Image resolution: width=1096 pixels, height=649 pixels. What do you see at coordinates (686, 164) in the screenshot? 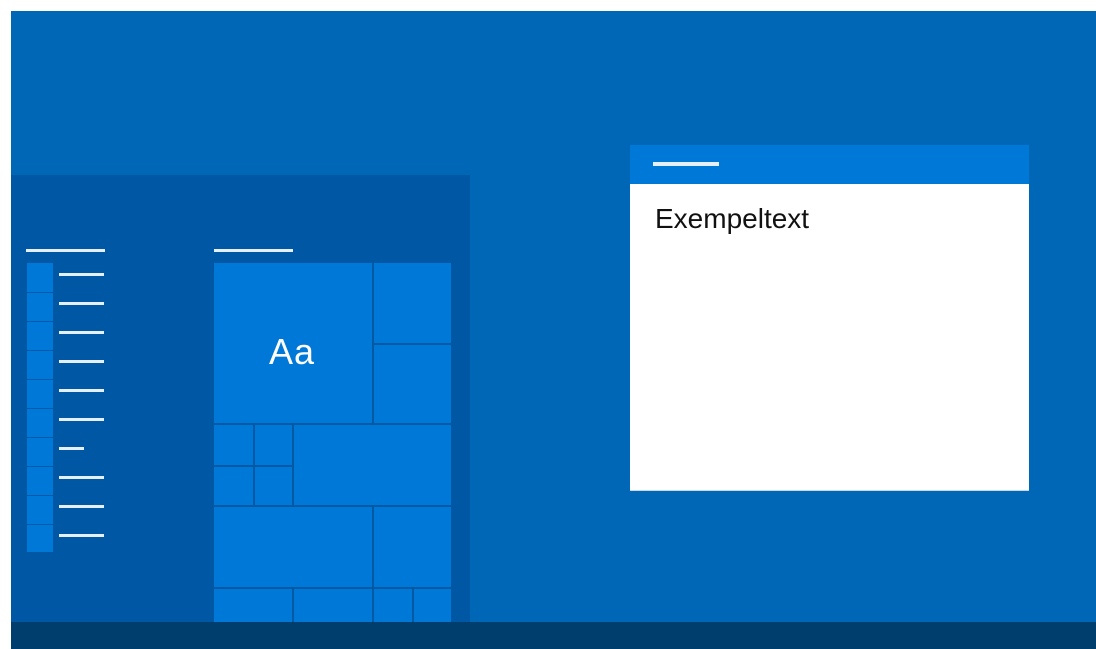
I see `window-title-line` at bounding box center [686, 164].